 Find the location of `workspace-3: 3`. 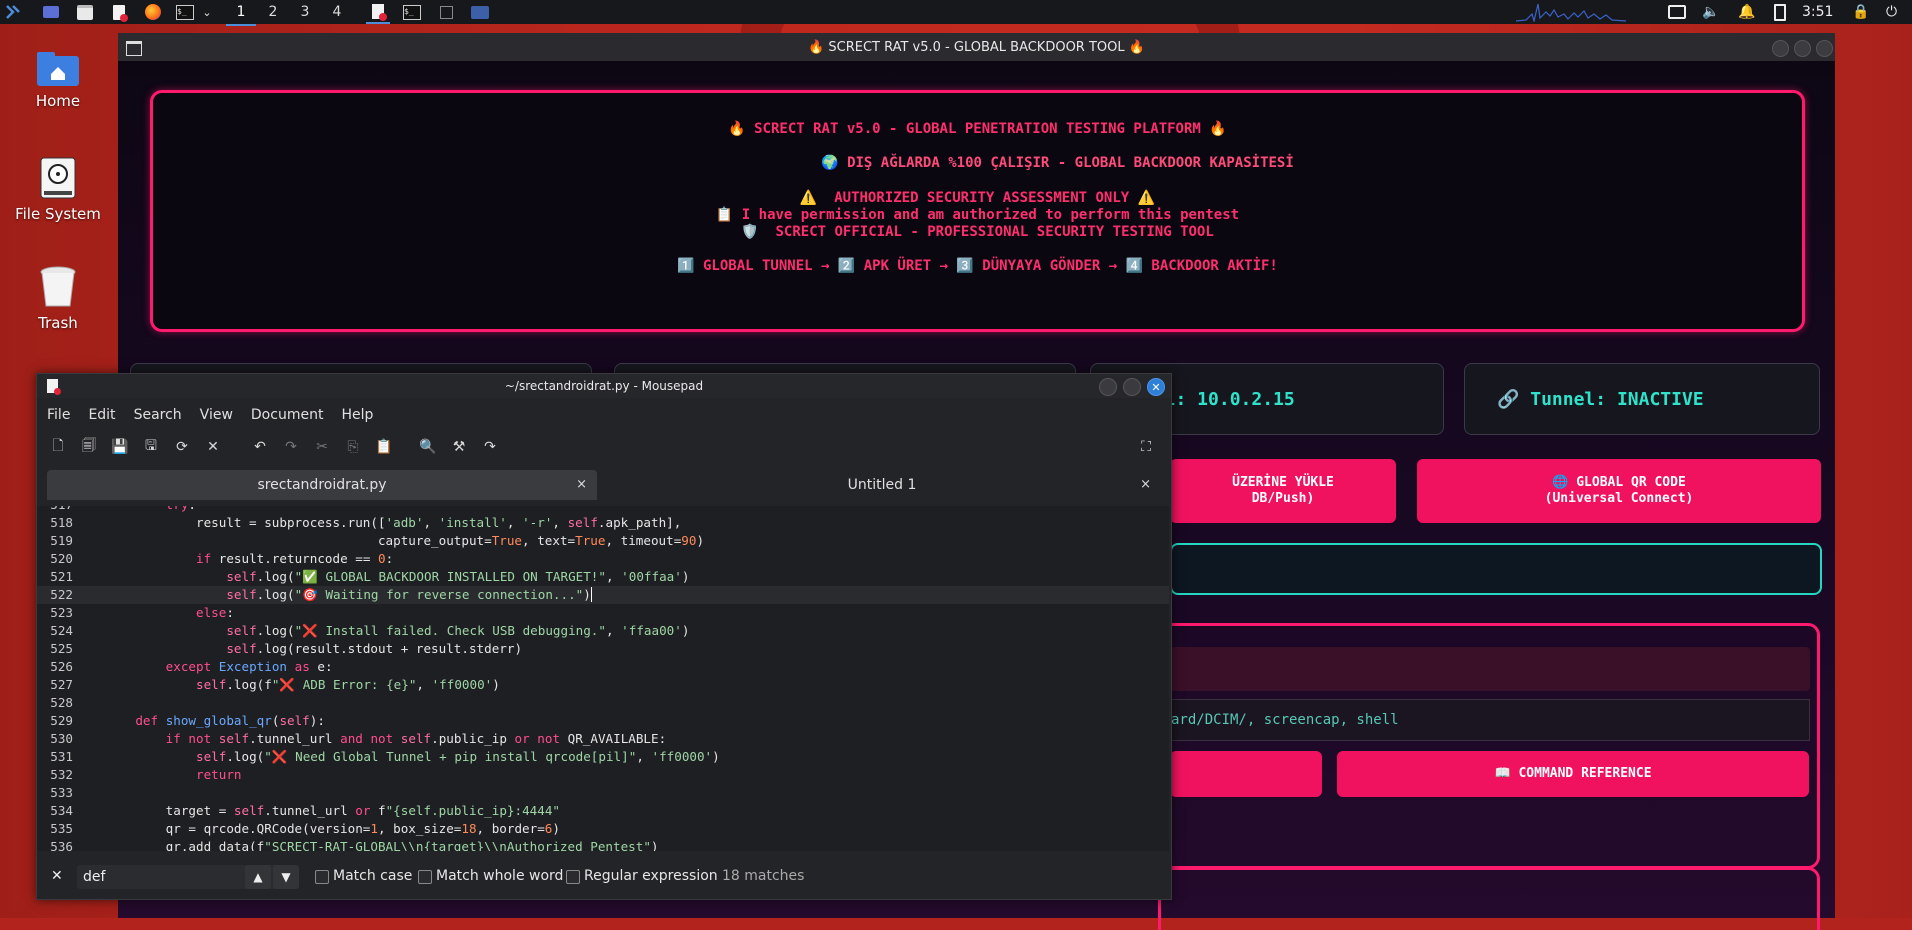

workspace-3: 3 is located at coordinates (305, 12).